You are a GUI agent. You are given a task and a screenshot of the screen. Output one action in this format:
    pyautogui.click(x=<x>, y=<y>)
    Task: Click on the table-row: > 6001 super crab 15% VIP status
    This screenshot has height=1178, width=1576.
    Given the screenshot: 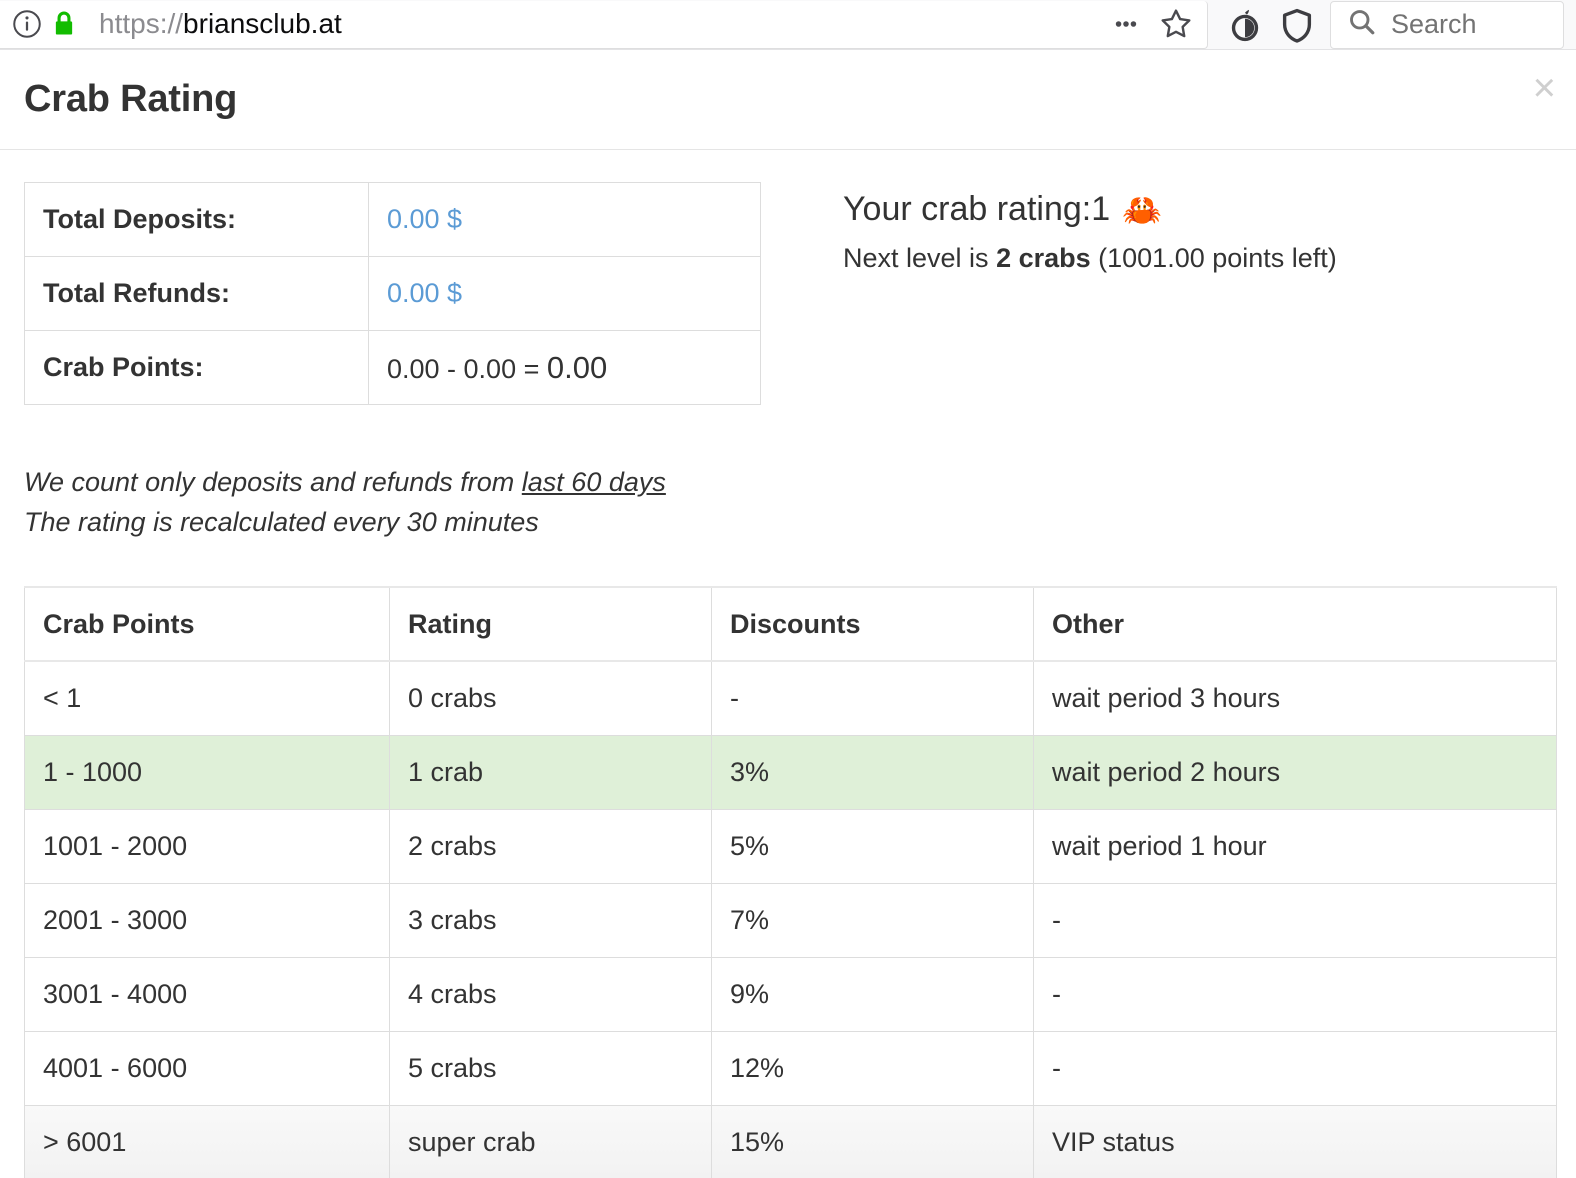 What is the action you would take?
    pyautogui.click(x=790, y=1141)
    